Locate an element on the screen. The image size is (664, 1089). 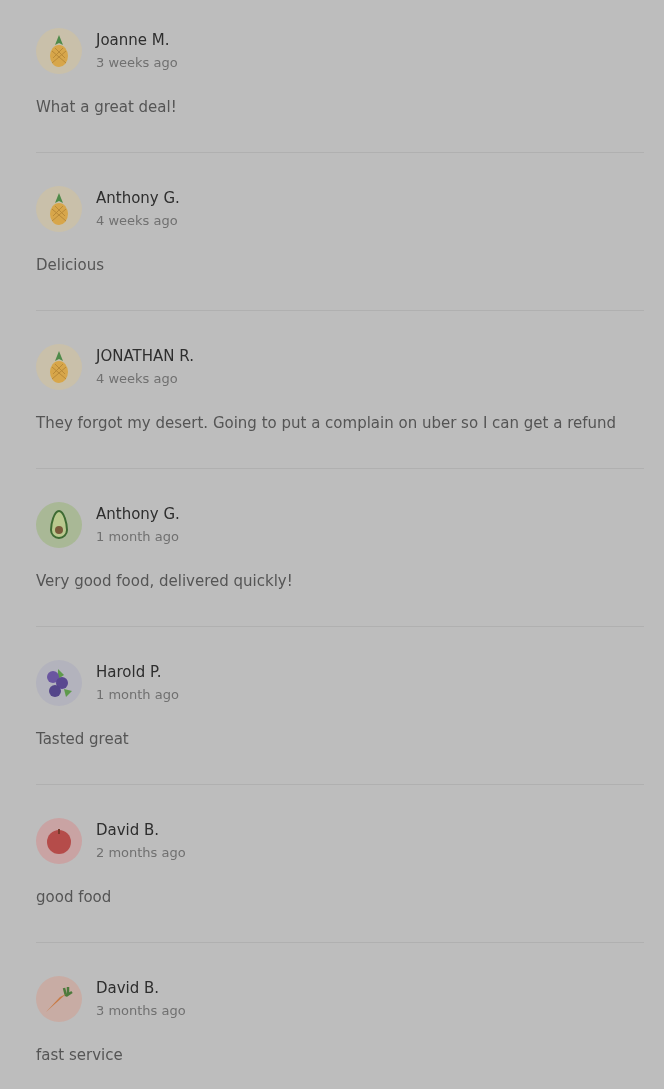
reviewer-name: Harold P. is located at coordinates (129, 672).